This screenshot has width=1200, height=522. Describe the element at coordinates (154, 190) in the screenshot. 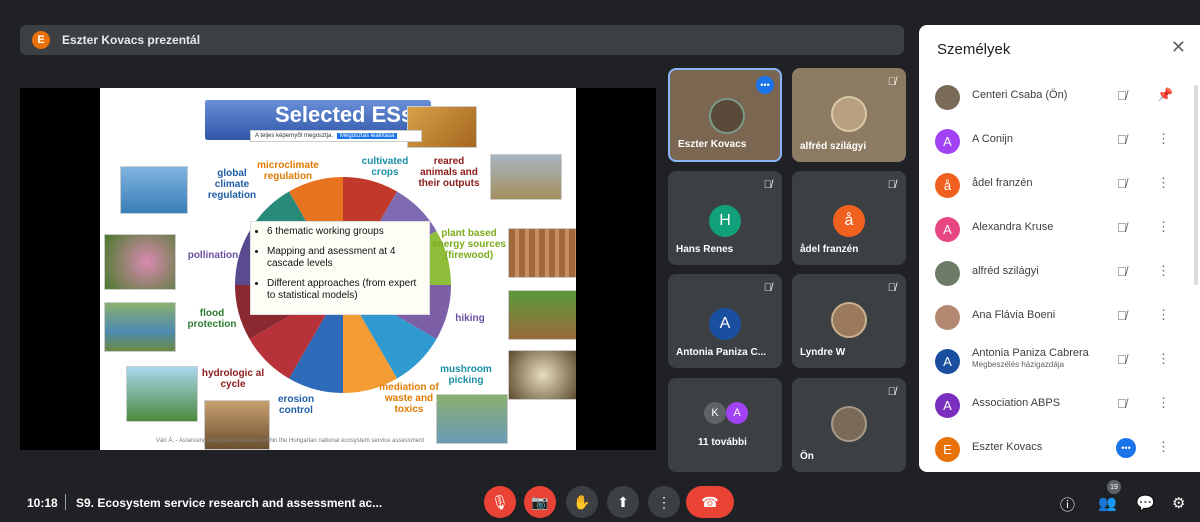

I see `globe-photo` at that location.